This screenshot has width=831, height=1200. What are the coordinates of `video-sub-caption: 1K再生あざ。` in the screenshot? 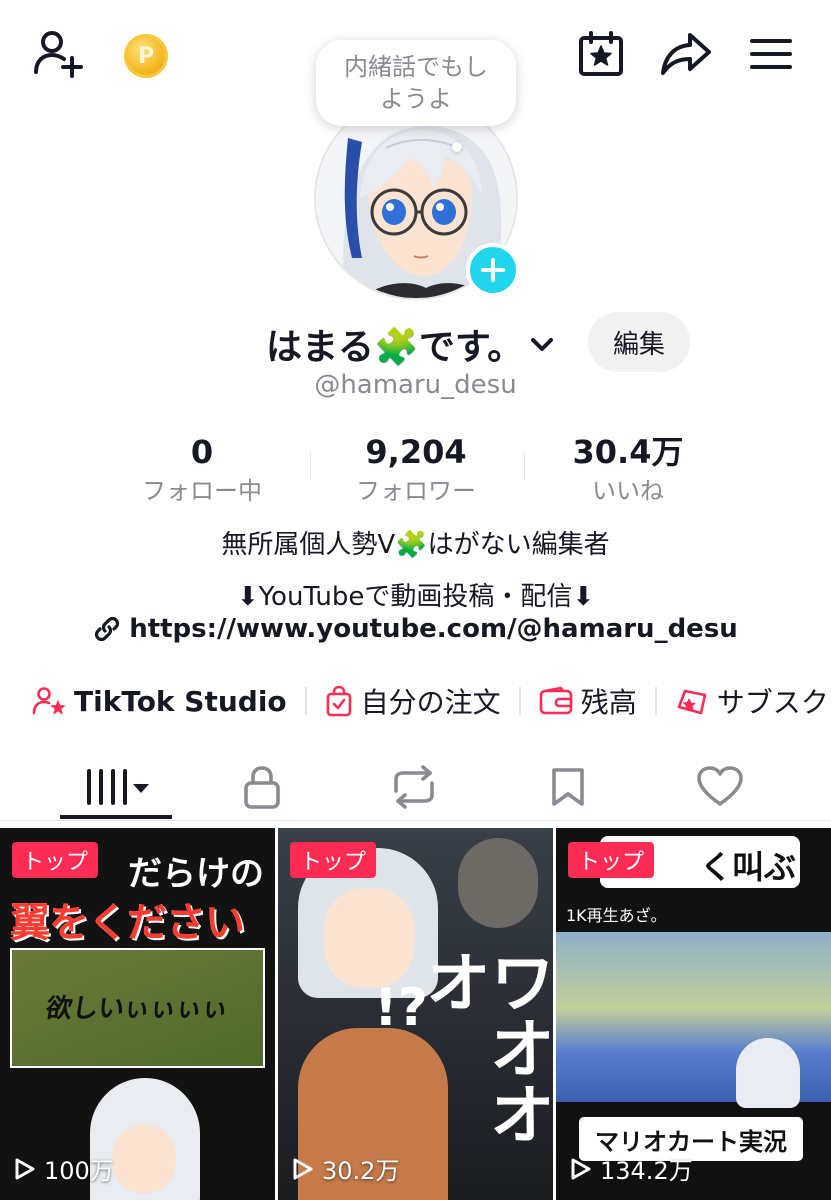 It's located at (616, 915).